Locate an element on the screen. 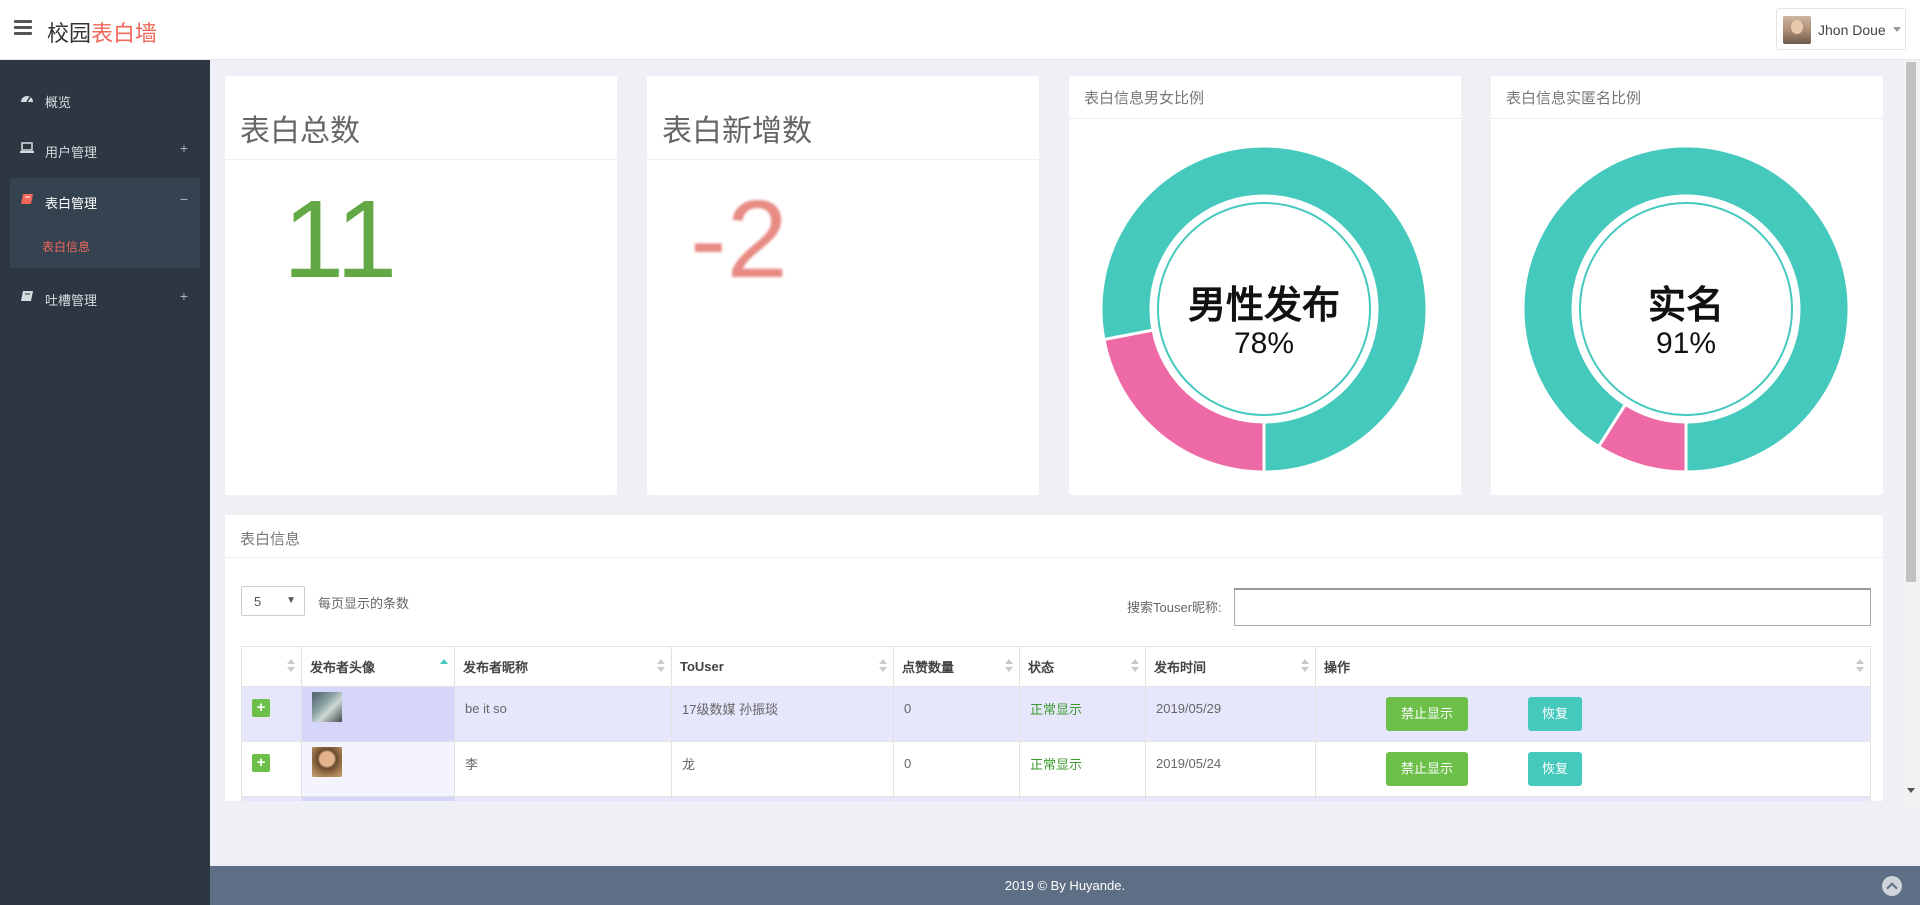 The image size is (1920, 905). book-icon is located at coordinates (27, 296).